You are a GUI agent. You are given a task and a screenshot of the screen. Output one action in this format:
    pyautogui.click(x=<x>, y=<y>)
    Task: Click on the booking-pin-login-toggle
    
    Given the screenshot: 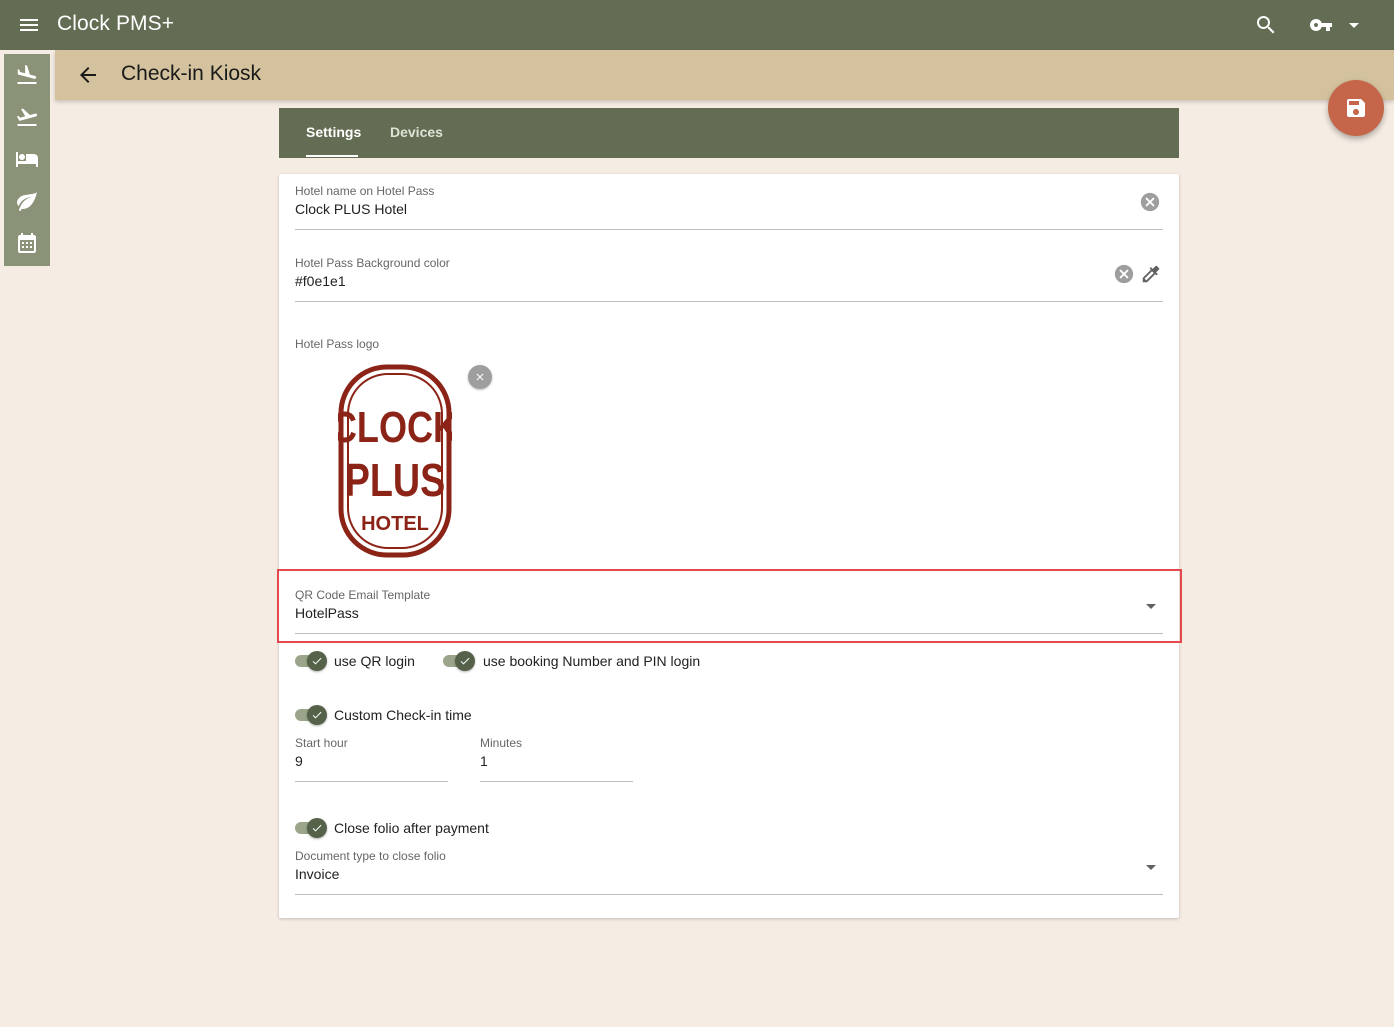 What is the action you would take?
    pyautogui.click(x=460, y=661)
    